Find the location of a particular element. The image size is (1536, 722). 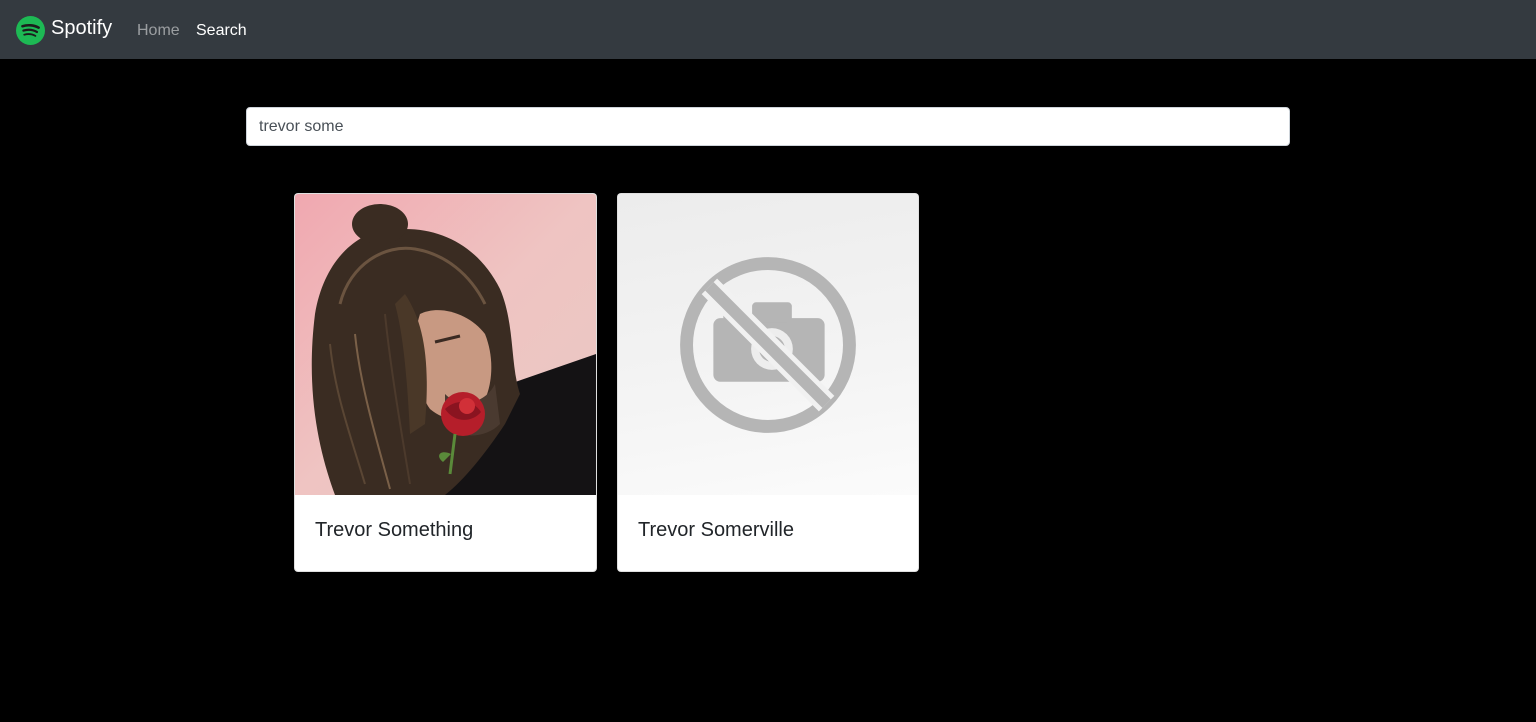

artist-name: Trevor Somerville is located at coordinates (716, 530).